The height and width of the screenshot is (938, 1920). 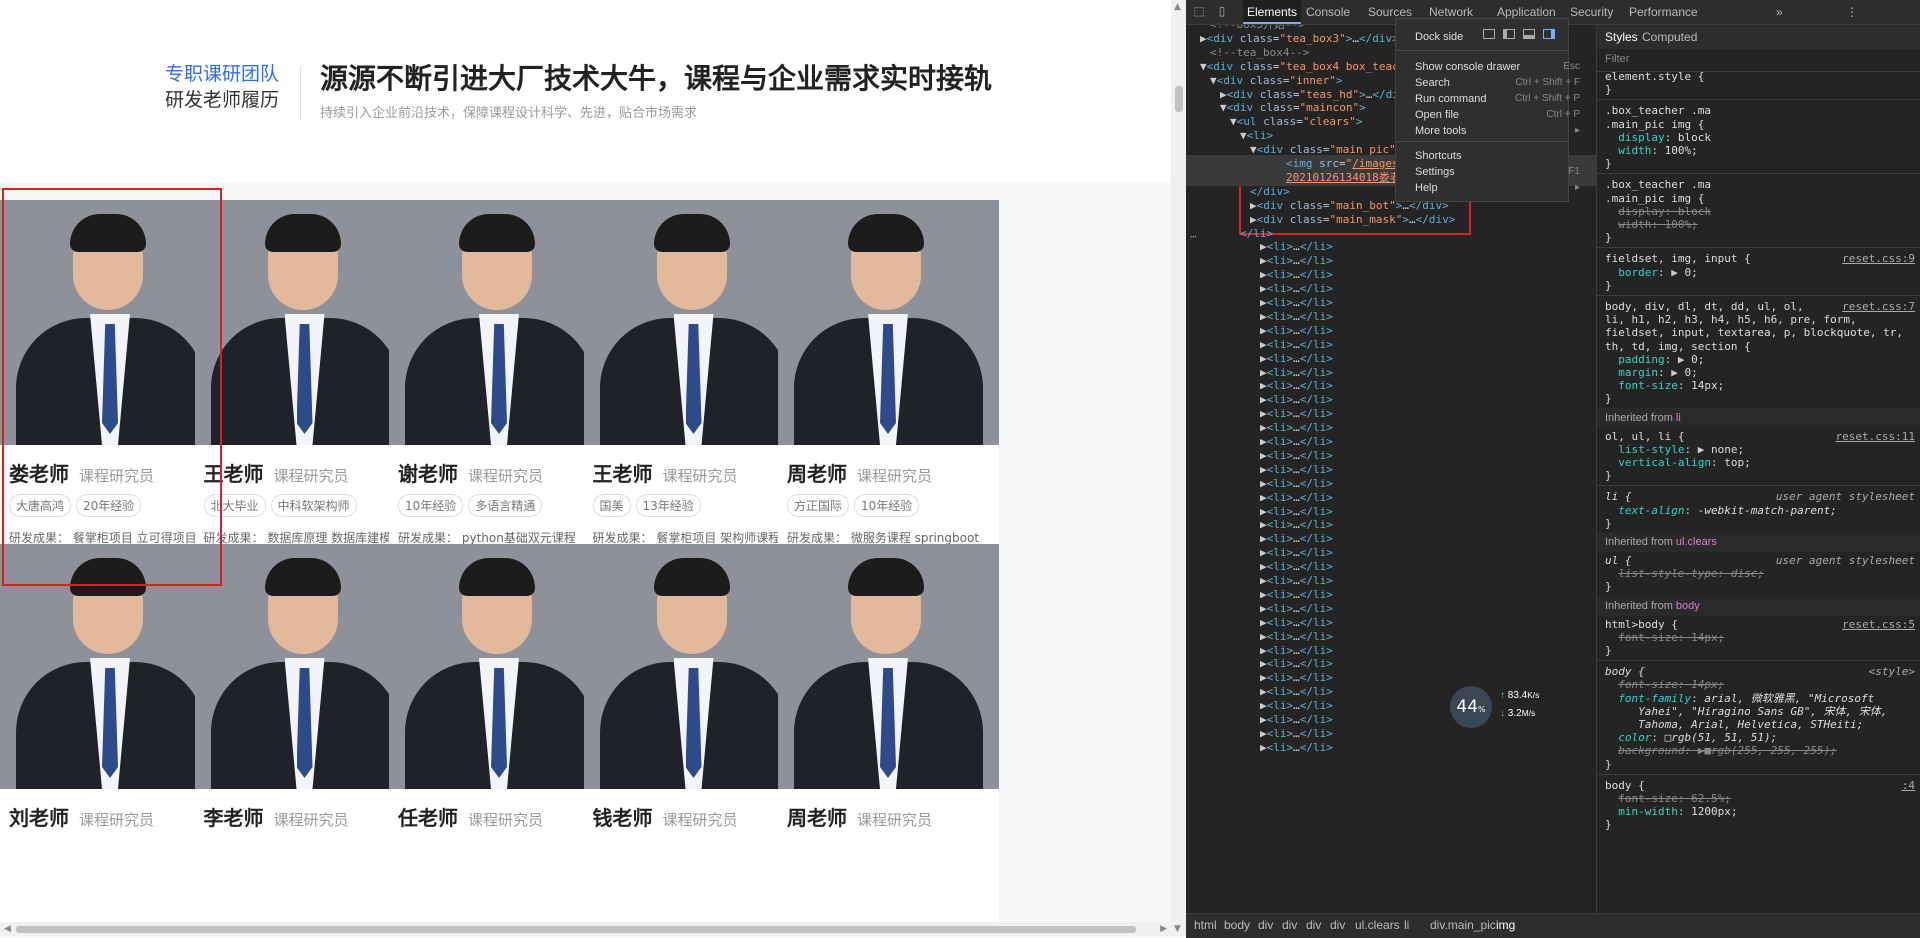 What do you see at coordinates (1704, 307) in the screenshot?
I see `style-rule-line: body, div, dl, dt, dd, ul, ol,` at bounding box center [1704, 307].